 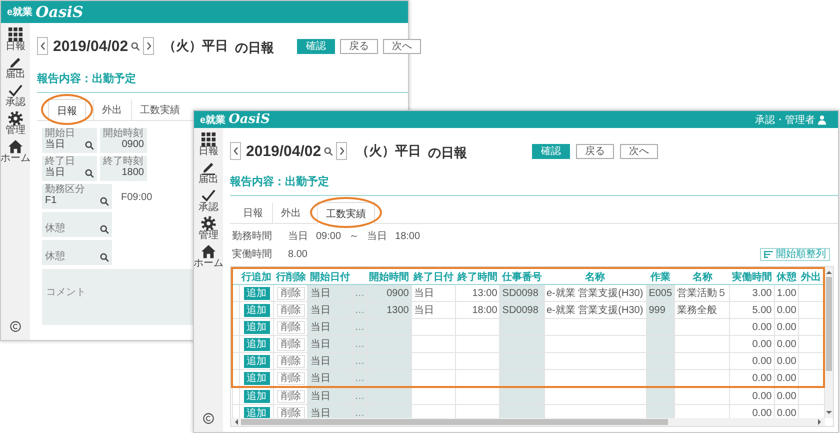 What do you see at coordinates (69, 168) in the screenshot?
I see `input-field: 終了日 当日` at bounding box center [69, 168].